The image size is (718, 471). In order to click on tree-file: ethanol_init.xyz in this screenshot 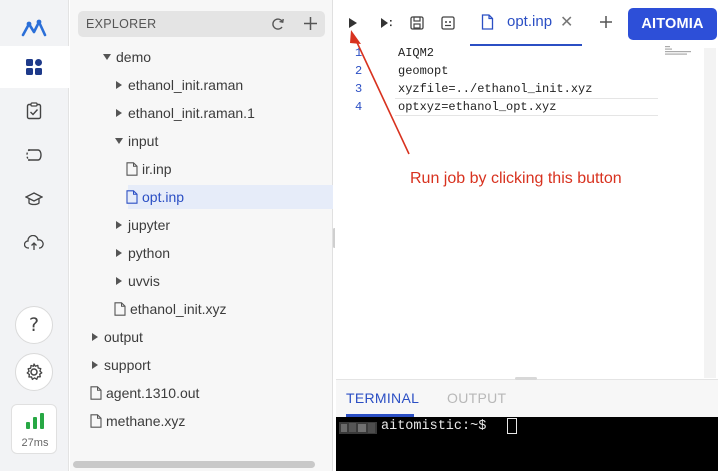, I will do `click(201, 309)`.